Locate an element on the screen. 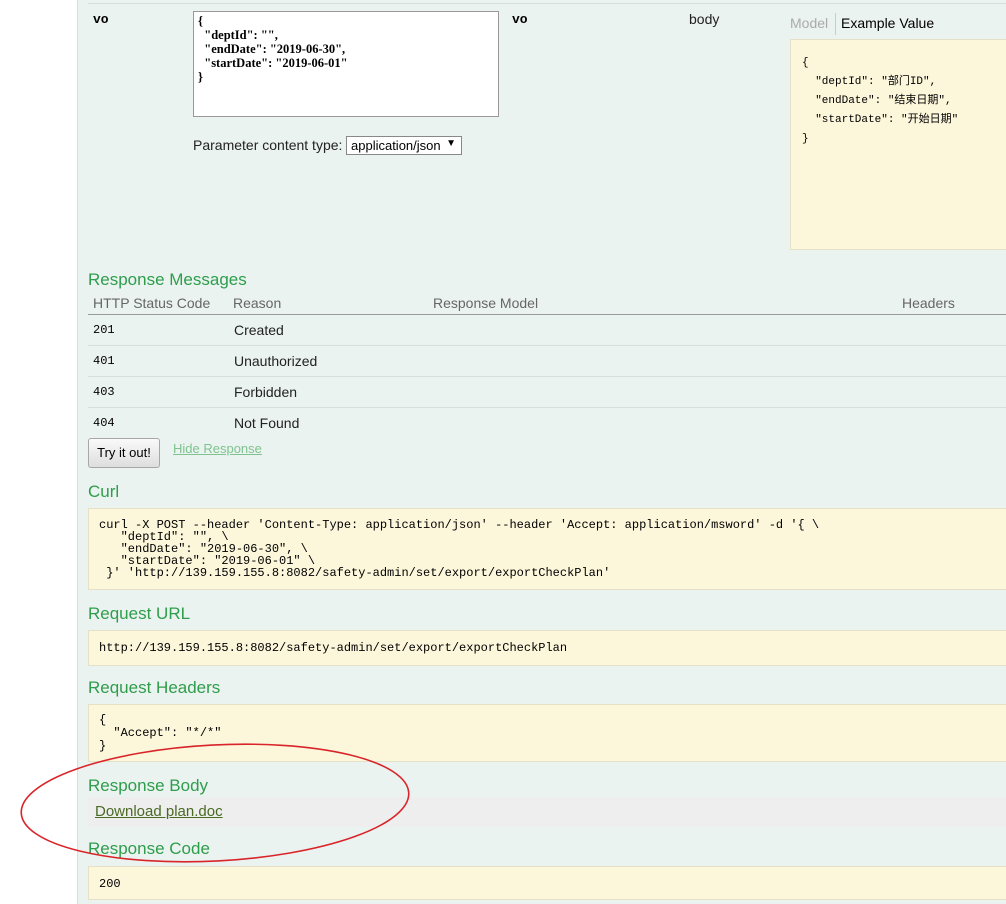 This screenshot has height=904, width=1006. response-code-title: Response Code is located at coordinates (149, 848).